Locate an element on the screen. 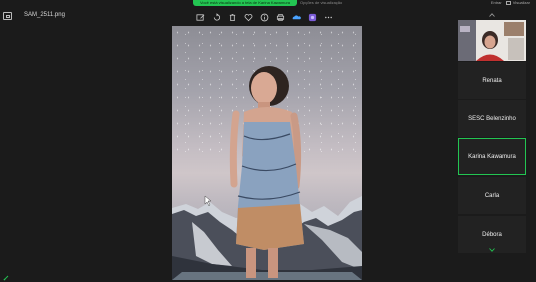 This screenshot has width=536, height=282. participant-name: SESC Belenzinho is located at coordinates (492, 118).